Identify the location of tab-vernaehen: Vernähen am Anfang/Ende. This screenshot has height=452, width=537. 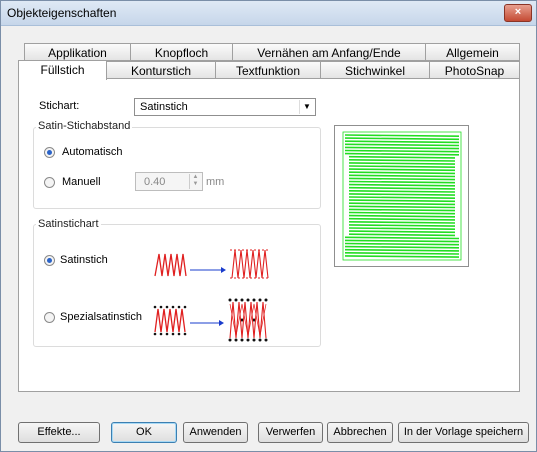
(329, 52).